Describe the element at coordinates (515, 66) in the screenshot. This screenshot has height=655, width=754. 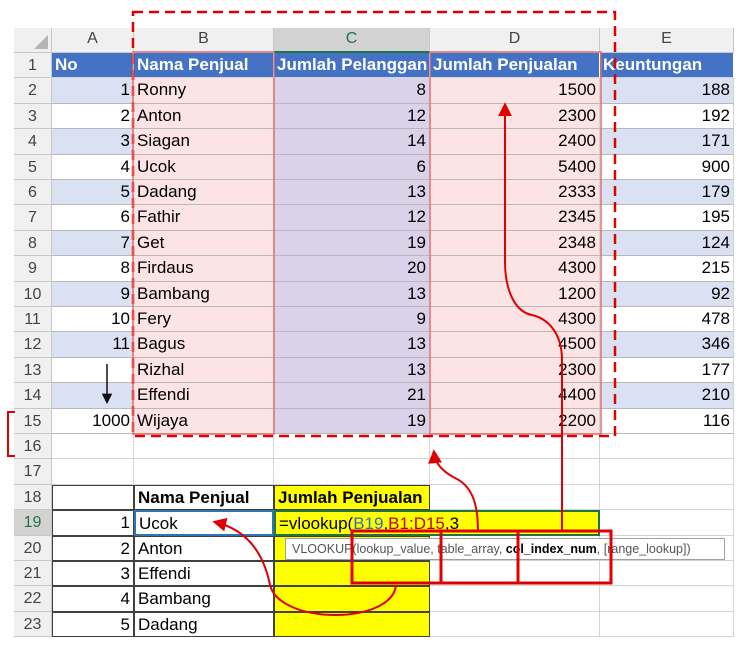
I see `main-table-header-cell: Jumlah Penjualan` at that location.